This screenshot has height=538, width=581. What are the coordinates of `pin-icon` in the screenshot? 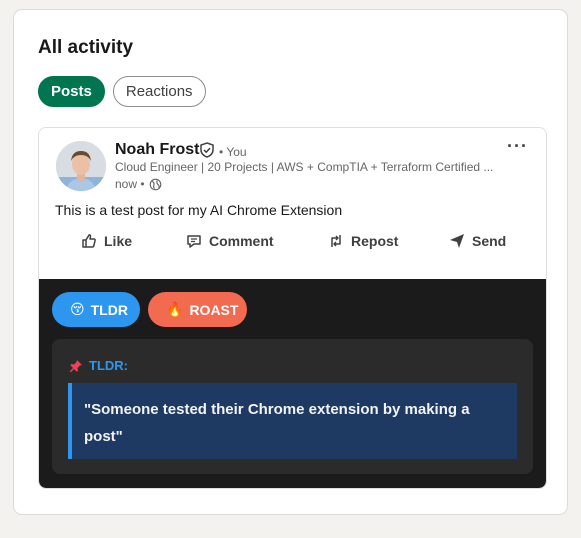 It's located at (76, 365).